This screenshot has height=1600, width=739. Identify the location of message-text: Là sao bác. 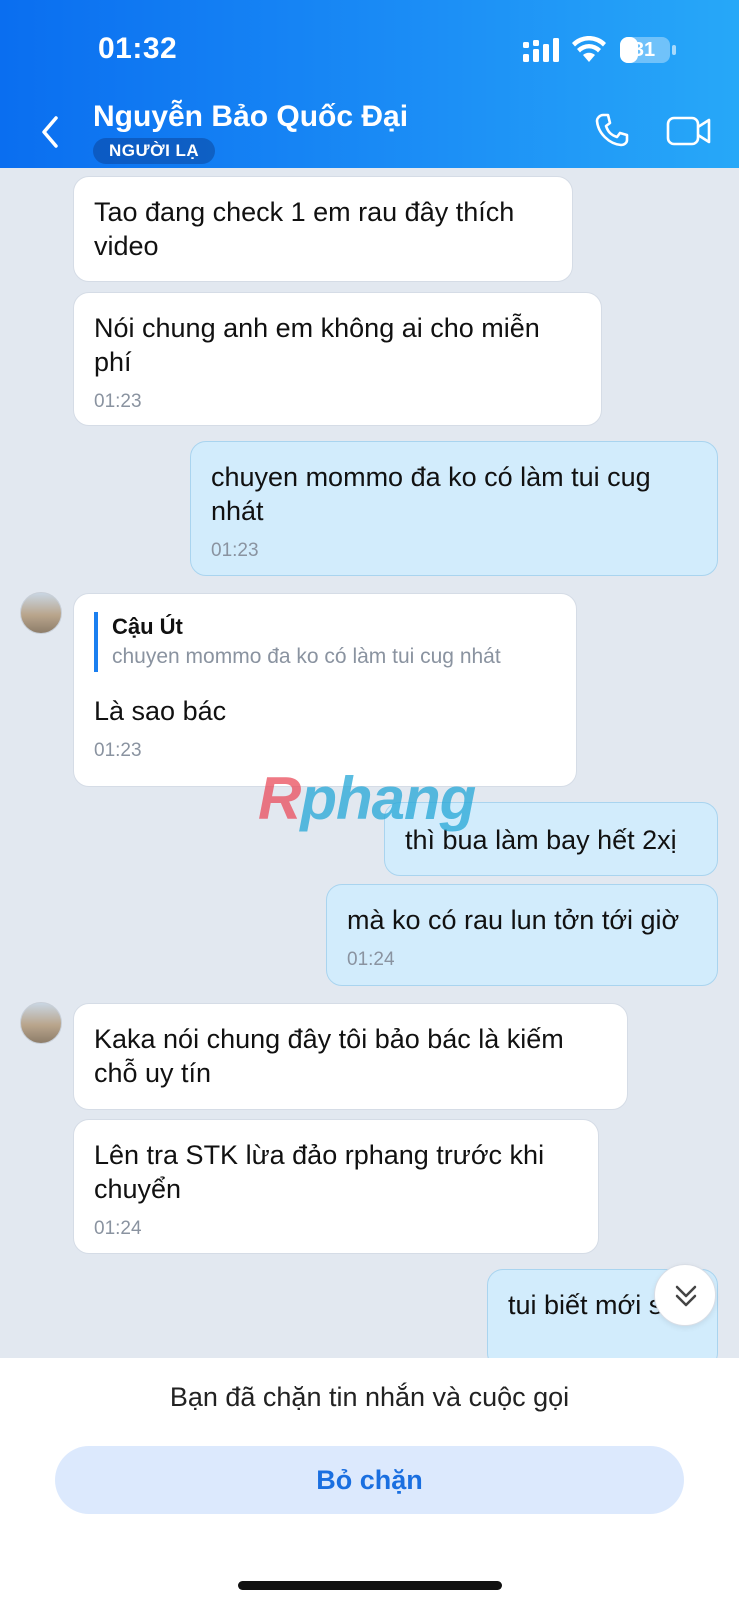
(160, 711).